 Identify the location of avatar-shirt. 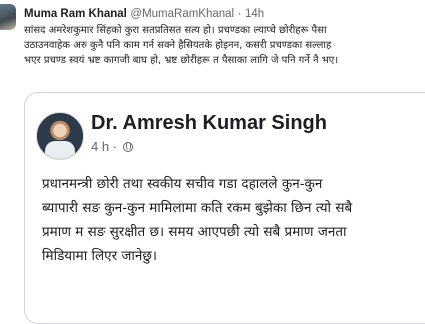
(60, 150).